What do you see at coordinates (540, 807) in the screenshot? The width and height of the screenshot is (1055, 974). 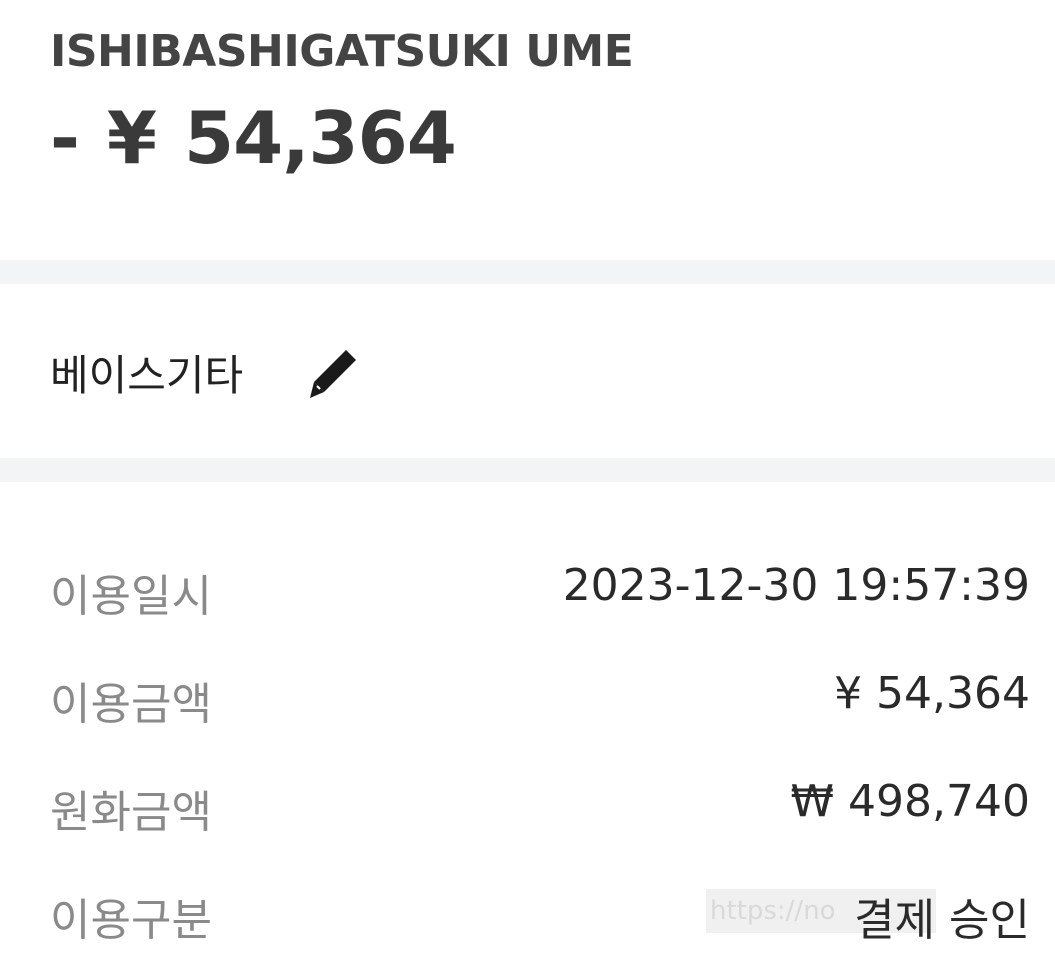 I see `detail-row-krw-amount: 원화금액 ₩ 498,740` at bounding box center [540, 807].